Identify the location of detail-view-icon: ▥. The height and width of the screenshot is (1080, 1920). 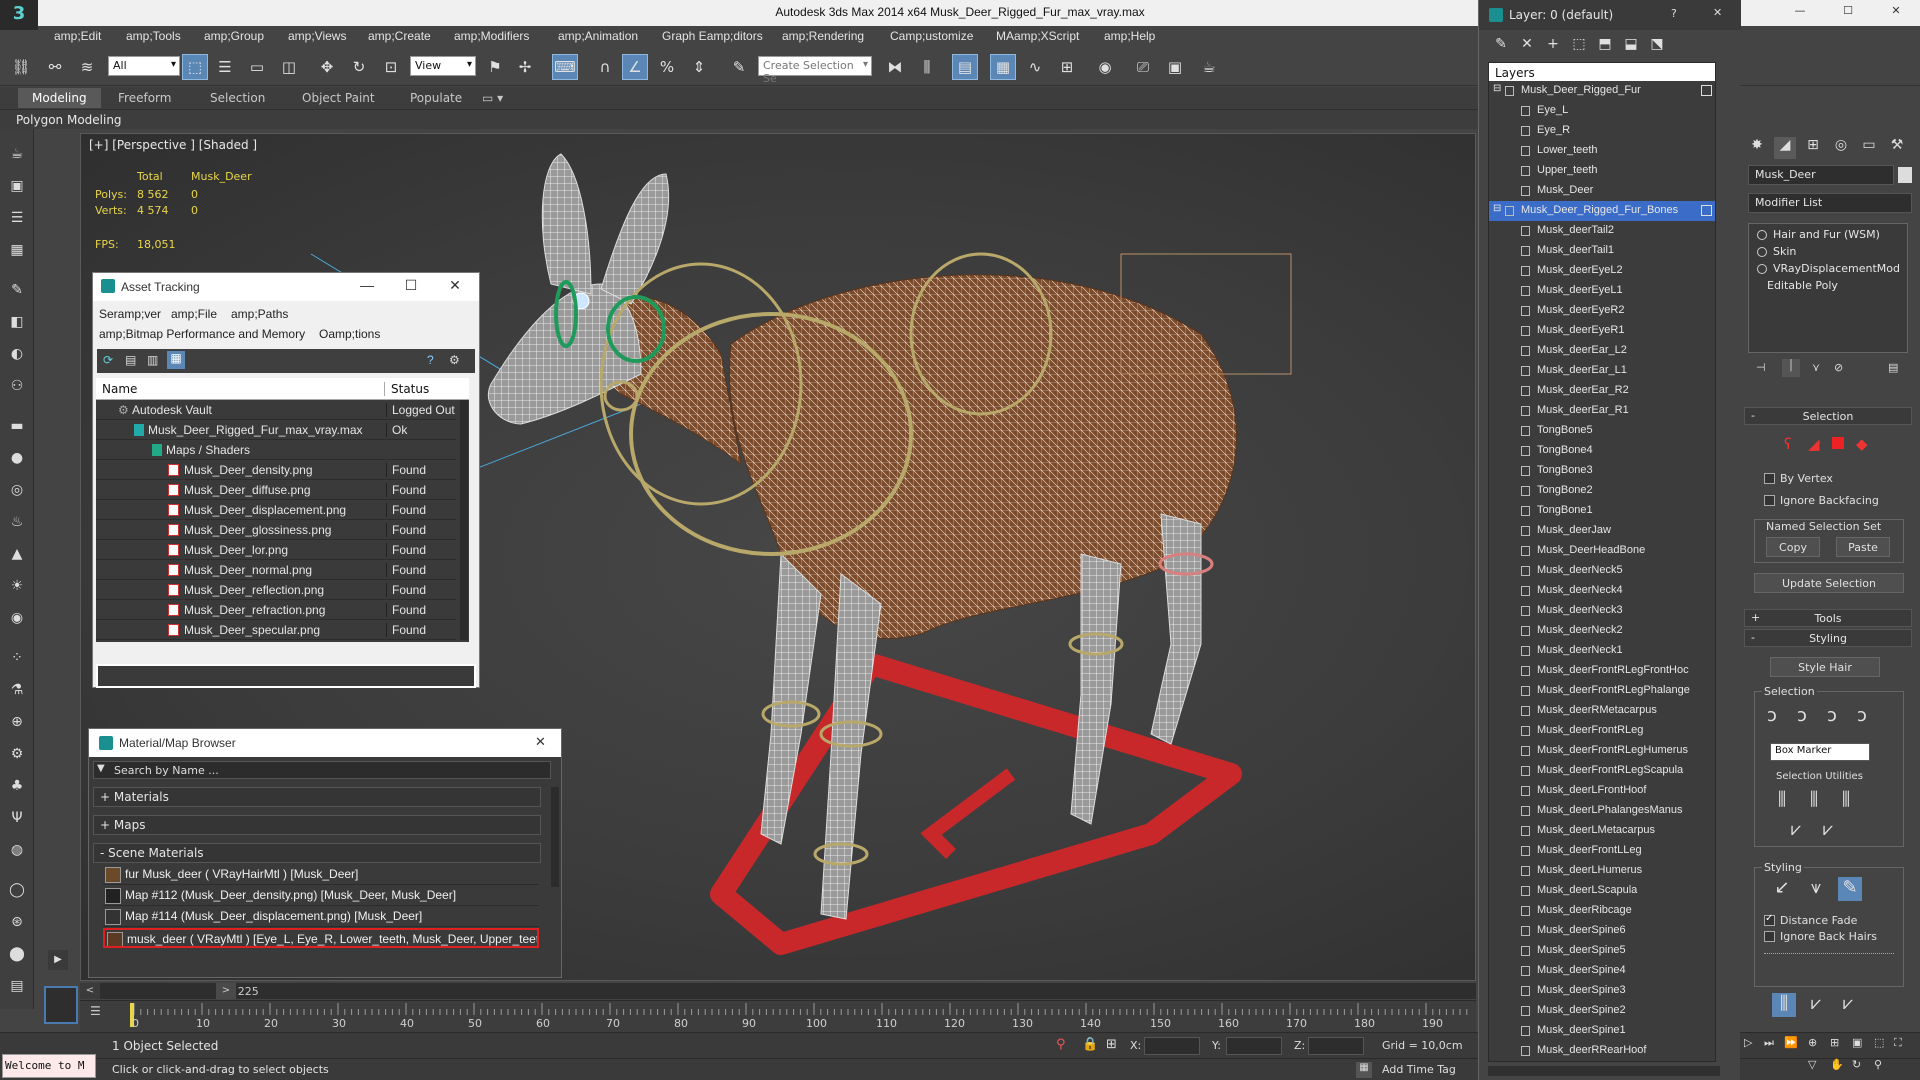
(152, 360).